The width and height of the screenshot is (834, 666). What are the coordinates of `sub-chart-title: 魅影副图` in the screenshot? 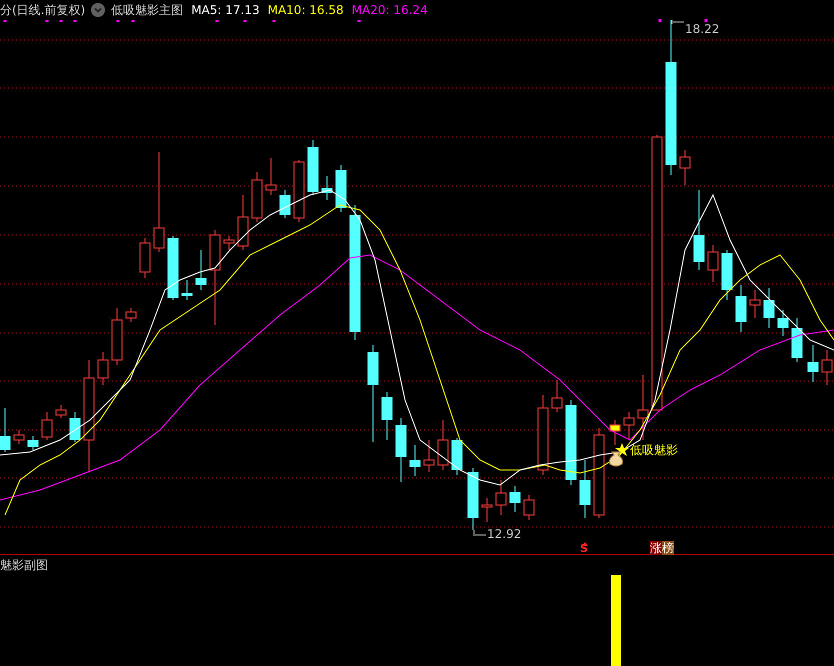 It's located at (24, 565).